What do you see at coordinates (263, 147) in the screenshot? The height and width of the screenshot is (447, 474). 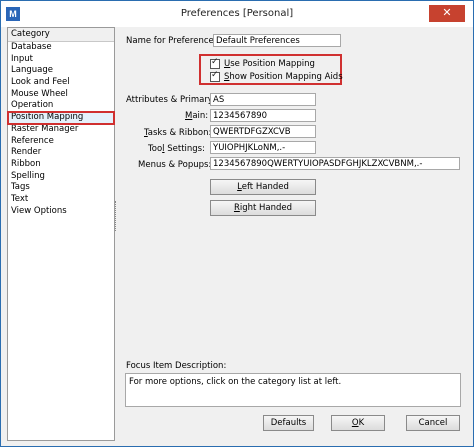 I see `tool-settings-field: YUIOPHJKLoNM,.-` at bounding box center [263, 147].